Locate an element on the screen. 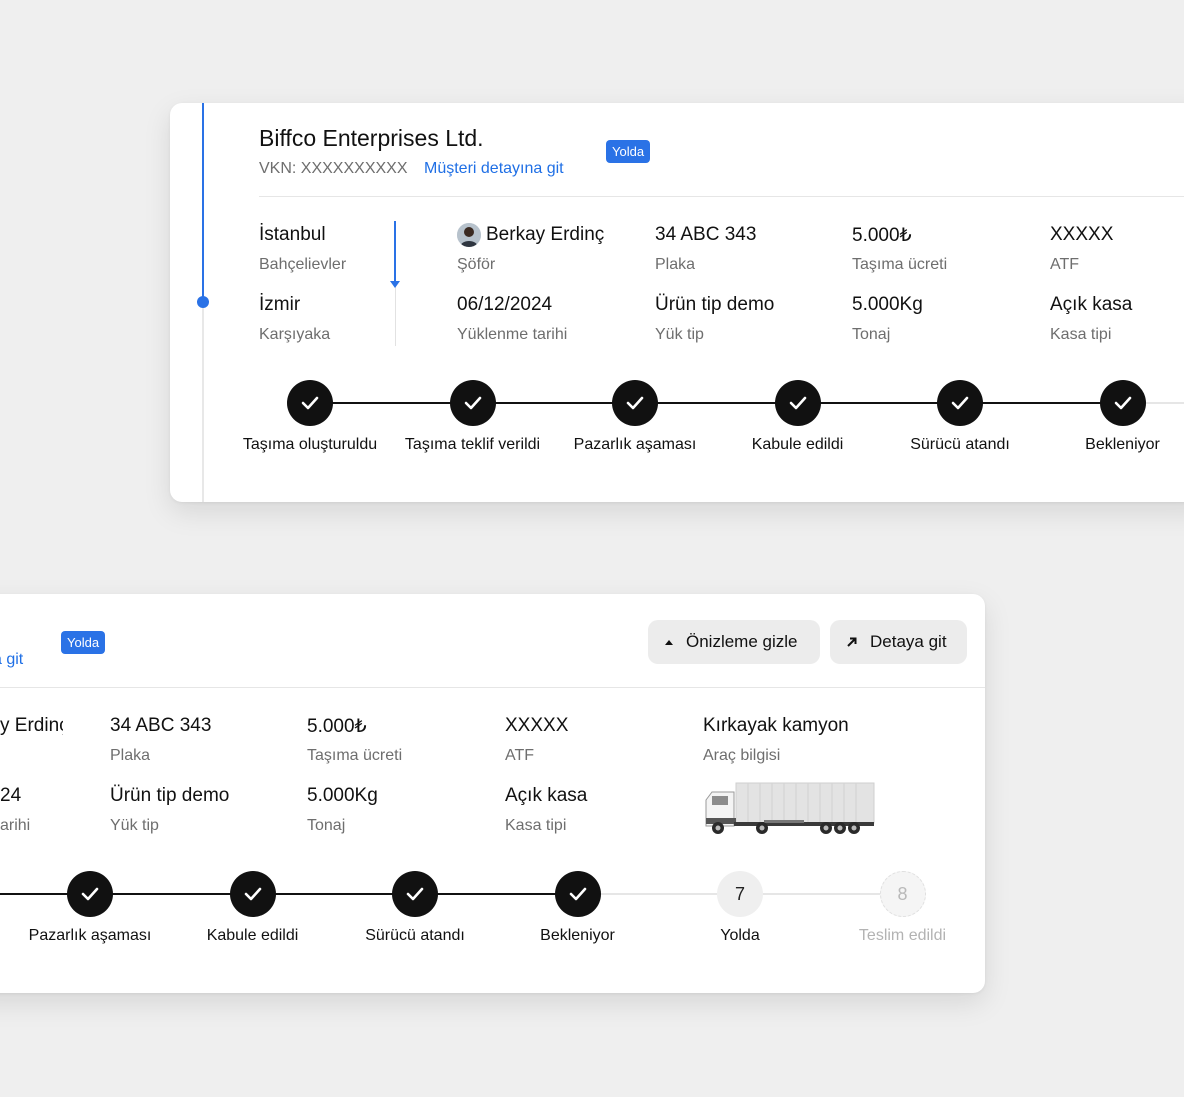 The image size is (1184, 1097). load-date-label: Yüklenme tarihi is located at coordinates (512, 334).